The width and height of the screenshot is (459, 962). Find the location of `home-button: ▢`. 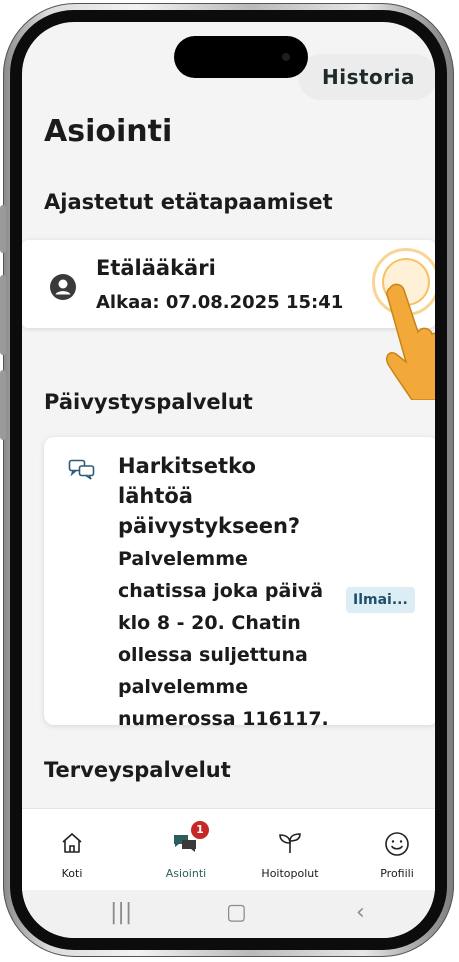

home-button: ▢ is located at coordinates (236, 912).